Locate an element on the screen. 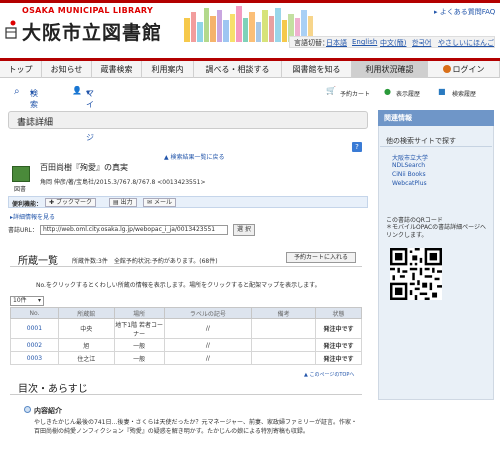  holding-library: 旭 is located at coordinates (86, 345).